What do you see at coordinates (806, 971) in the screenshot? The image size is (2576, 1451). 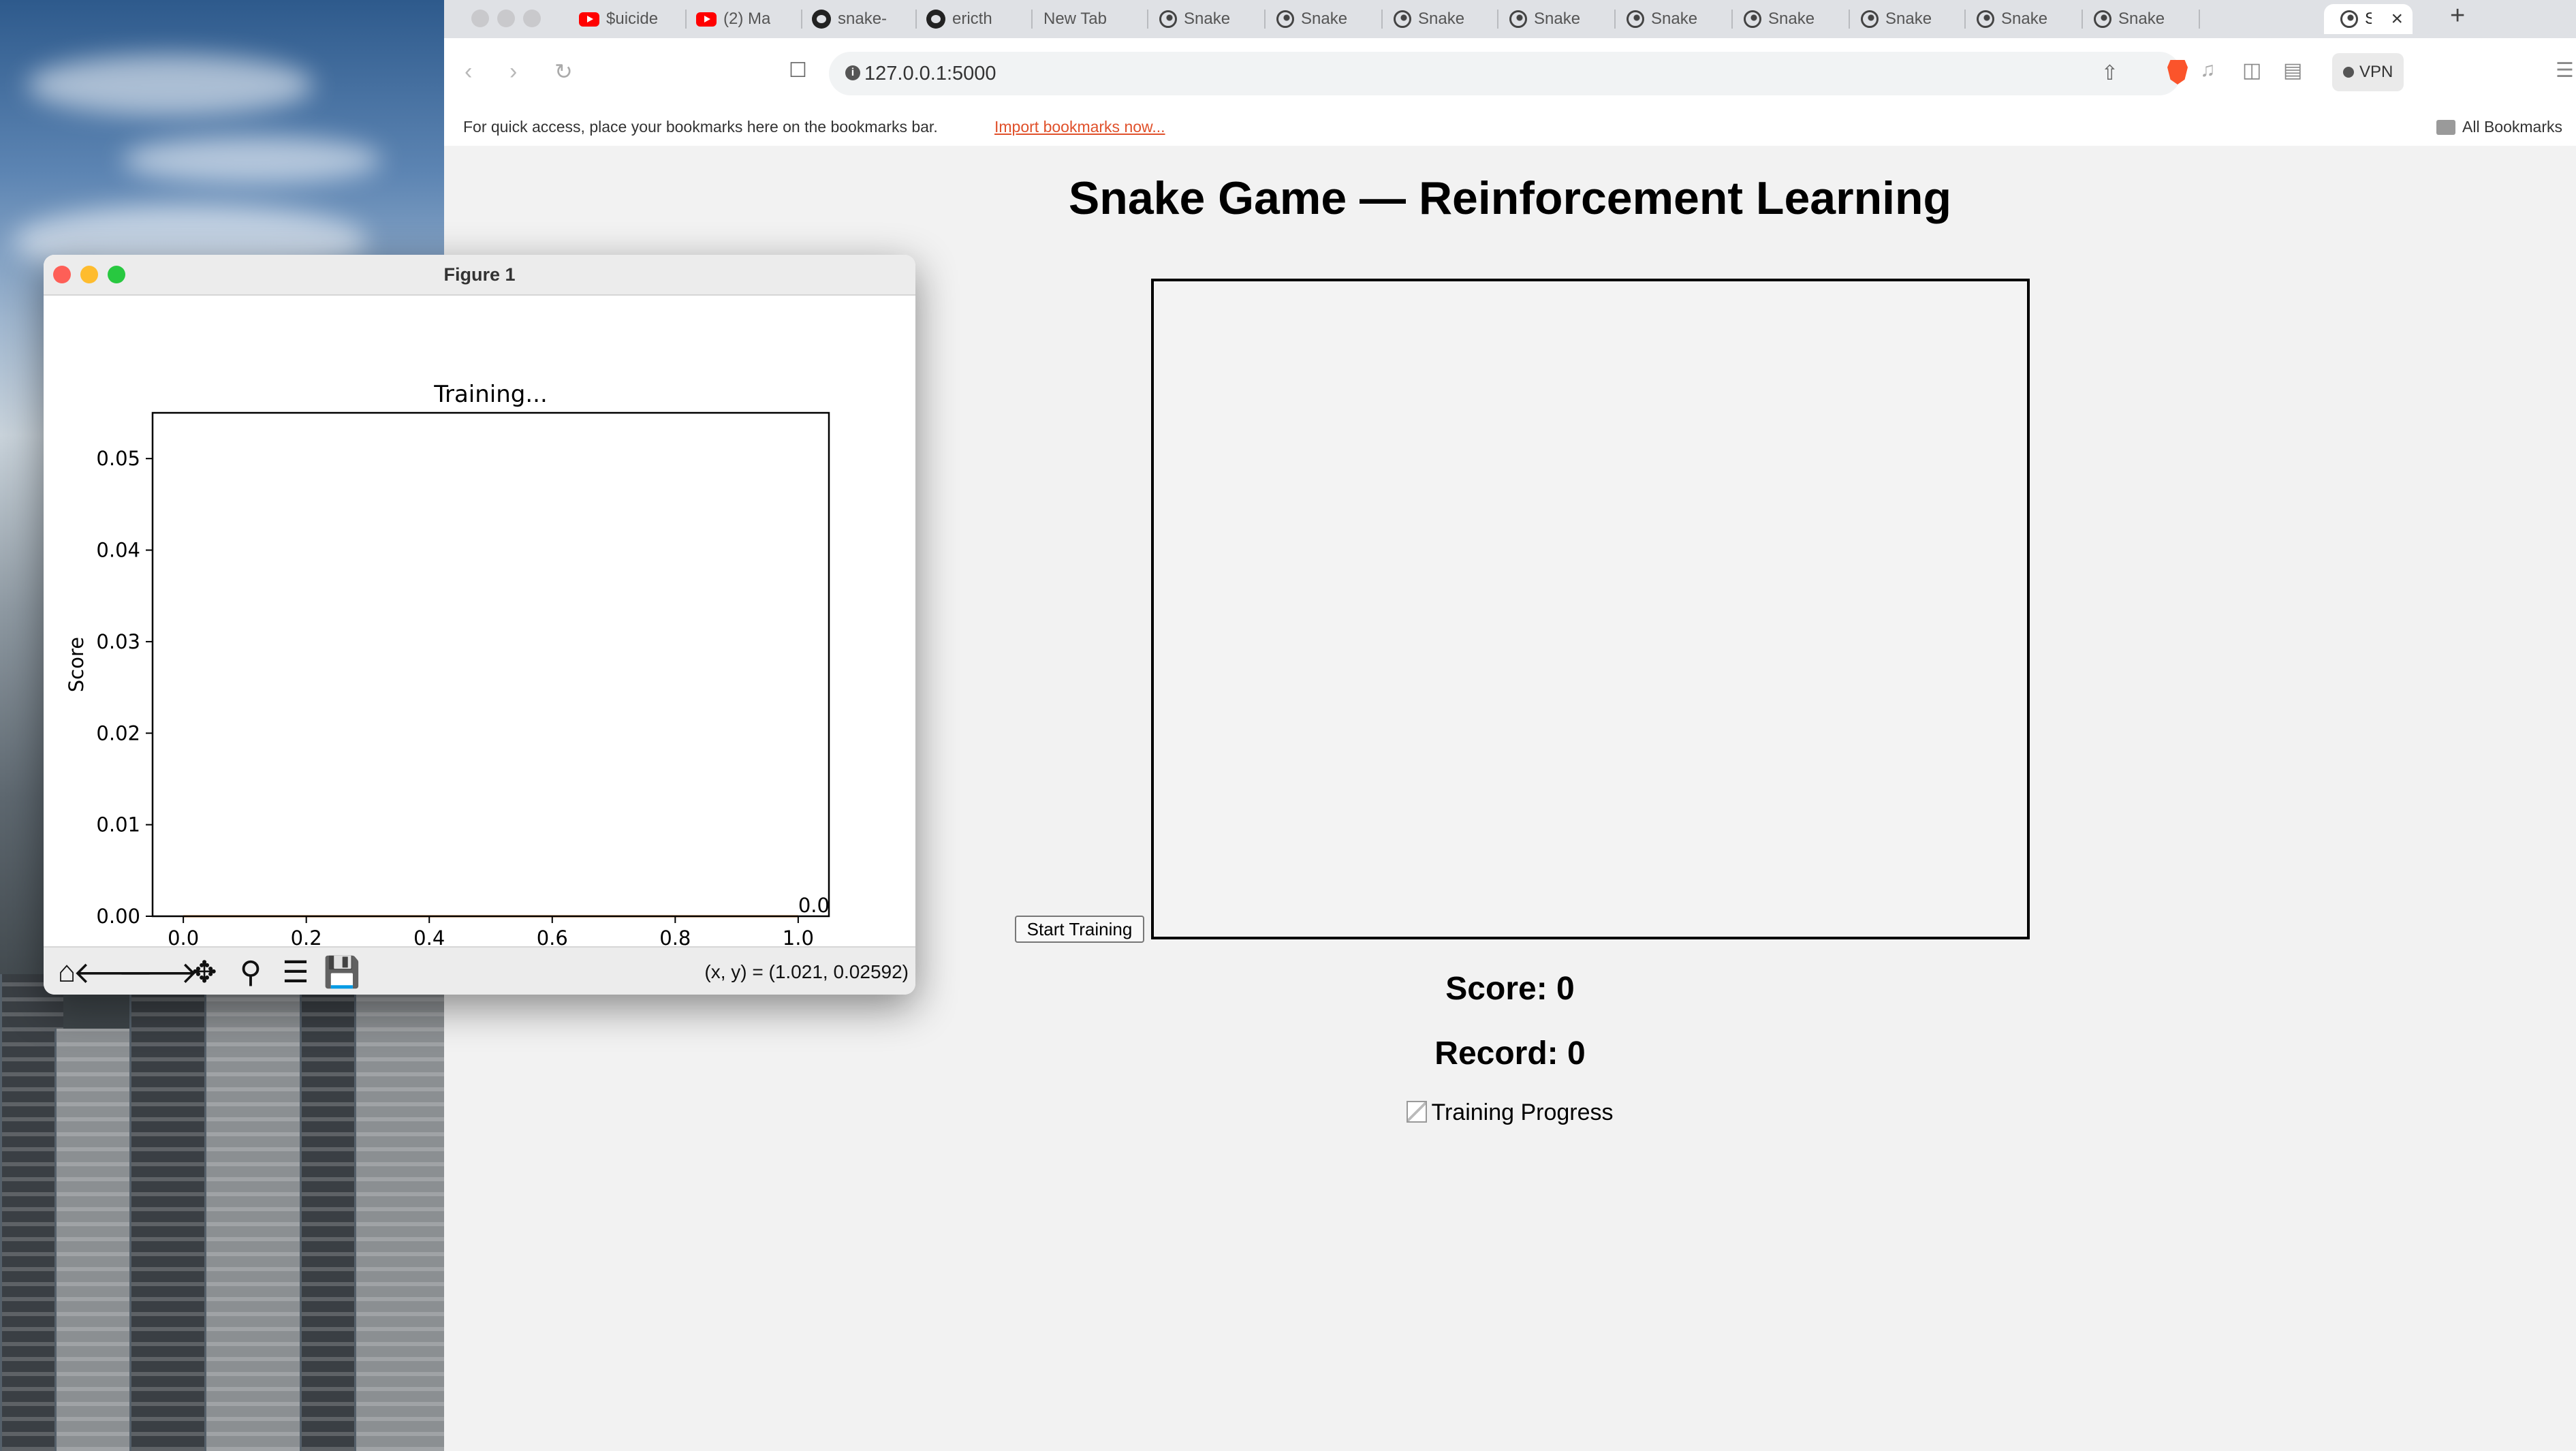 I see `cursor-coordinates: (x, y) = (1.021, 0.02592)` at bounding box center [806, 971].